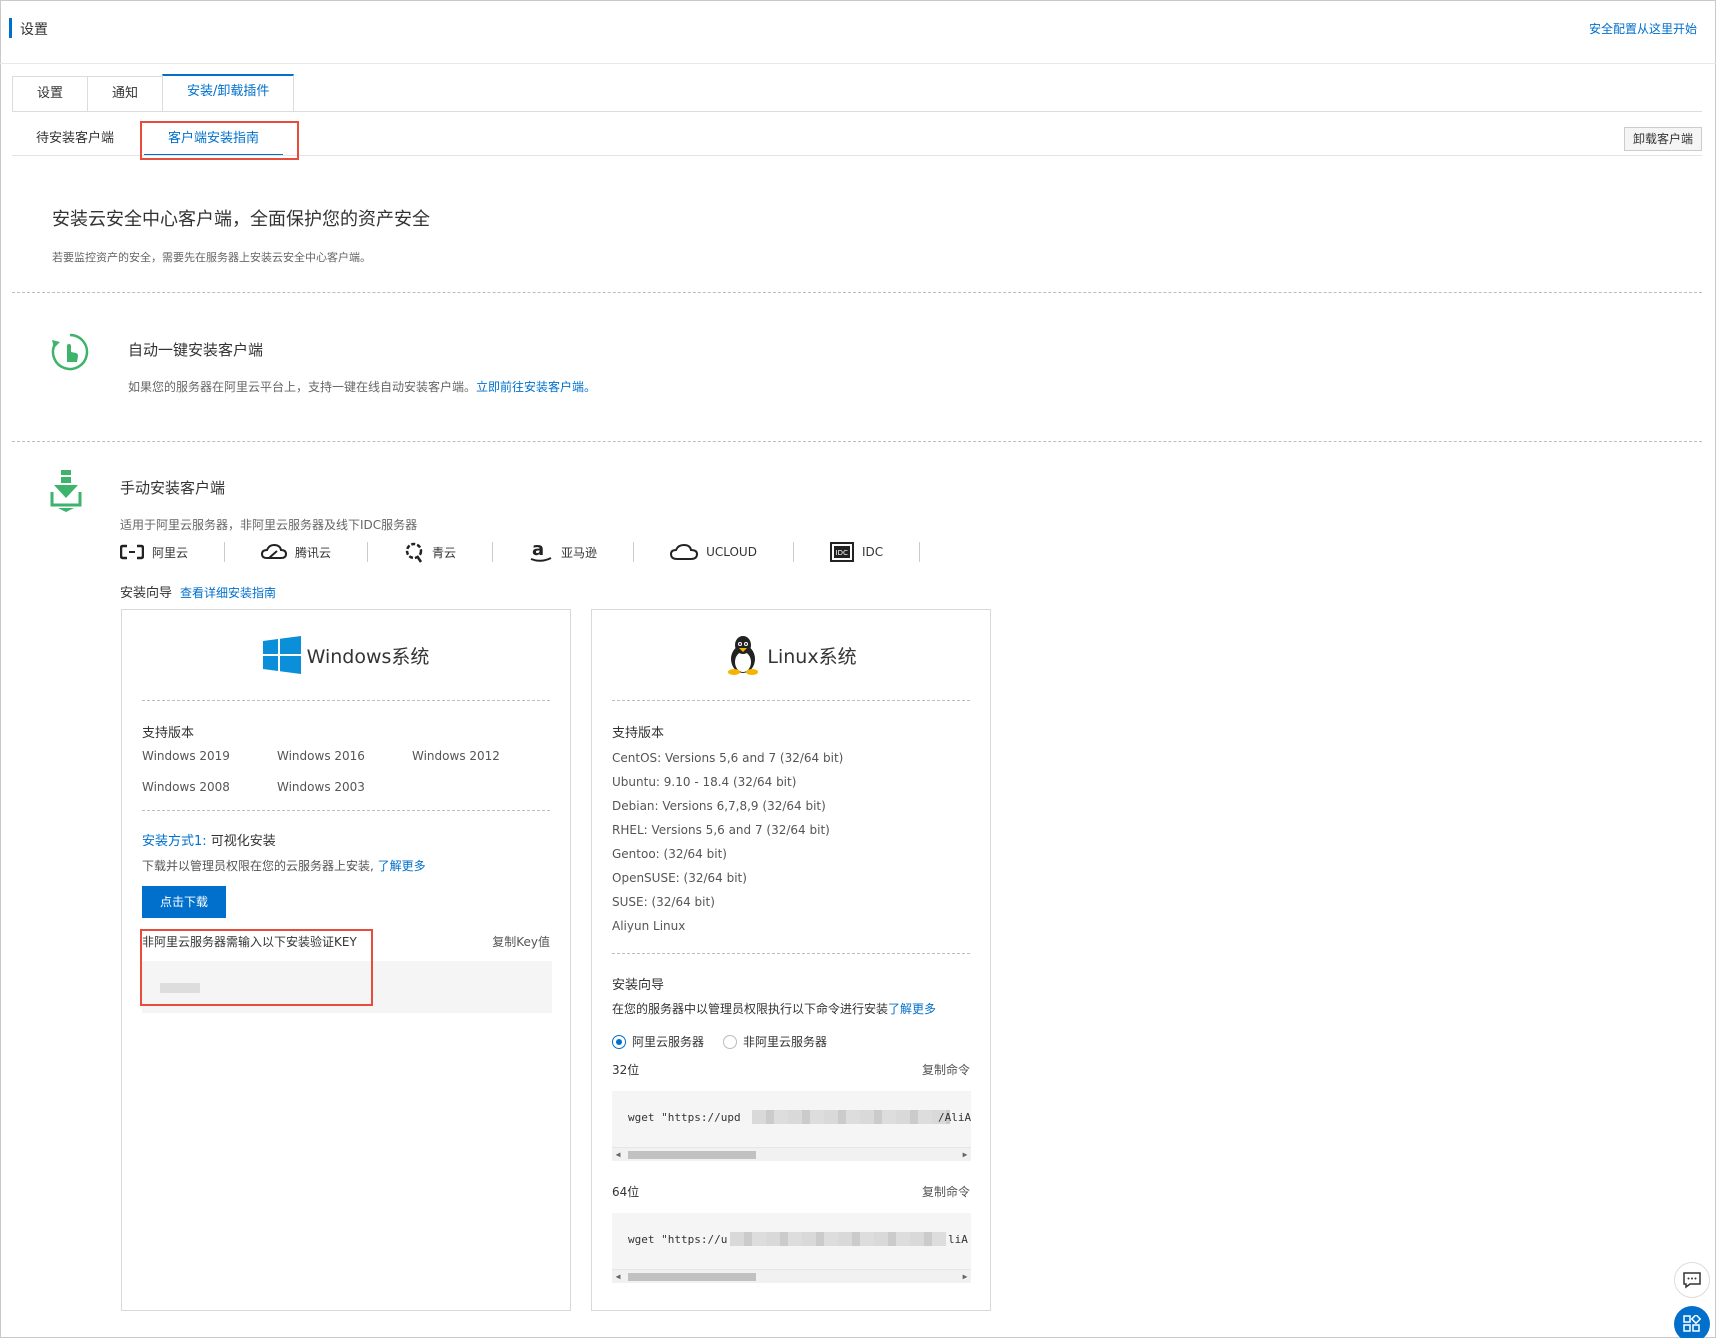  Describe the element at coordinates (946, 1191) in the screenshot. I see `copy-command-64-link: 复制命令` at that location.